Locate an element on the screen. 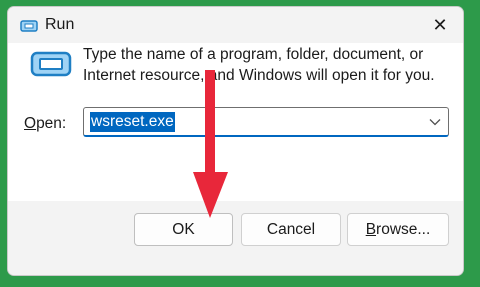 Image resolution: width=480 pixels, height=287 pixels. close-button: ✕ is located at coordinates (440, 25).